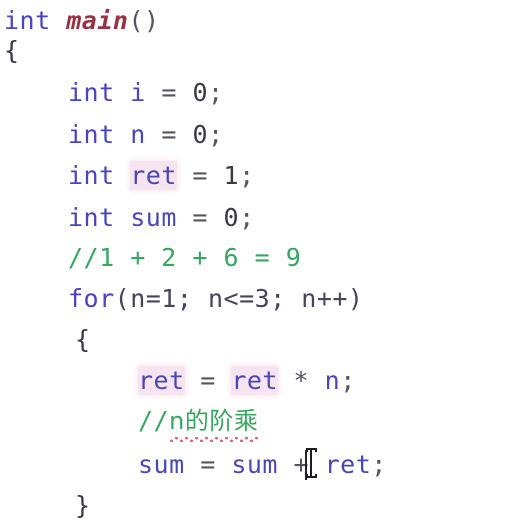  I want to click on code-token-ident: i, so click(138, 92).